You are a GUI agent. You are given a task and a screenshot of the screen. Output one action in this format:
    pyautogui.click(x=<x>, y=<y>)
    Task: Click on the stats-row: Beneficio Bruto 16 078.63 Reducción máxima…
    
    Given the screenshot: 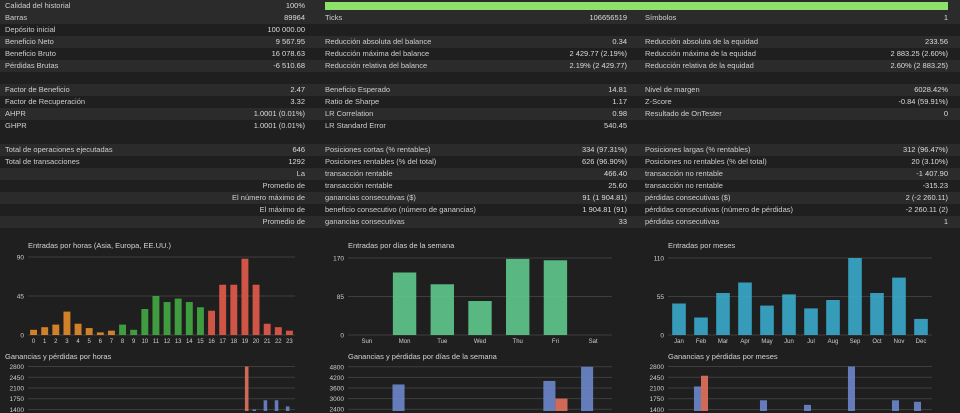 What is the action you would take?
    pyautogui.click(x=480, y=54)
    